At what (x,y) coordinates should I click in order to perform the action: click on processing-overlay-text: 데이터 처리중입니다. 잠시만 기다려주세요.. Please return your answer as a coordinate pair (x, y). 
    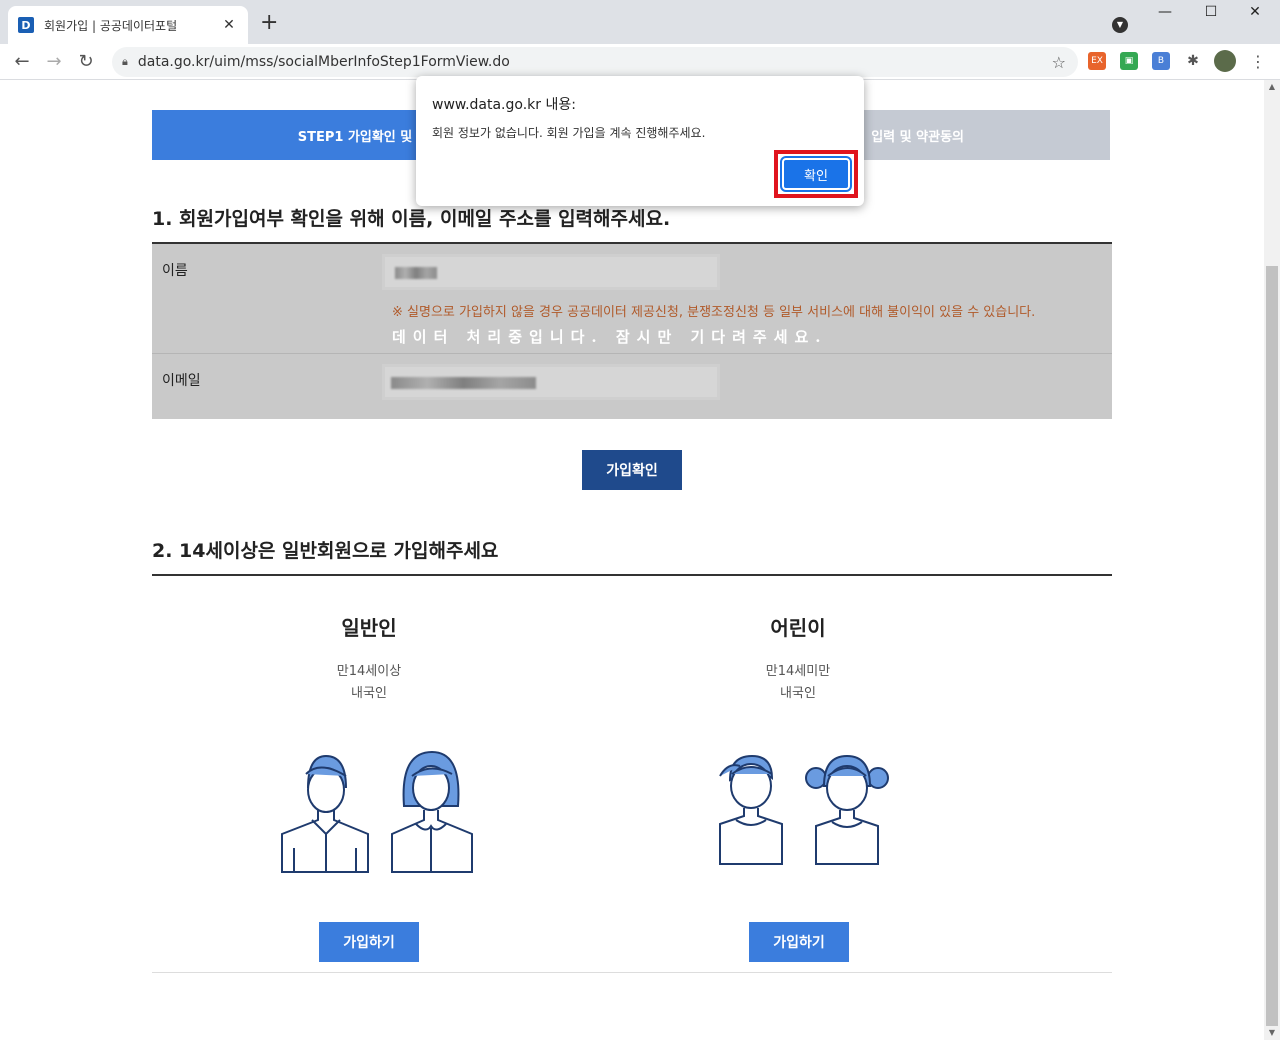
    Looking at the image, I should click on (610, 337).